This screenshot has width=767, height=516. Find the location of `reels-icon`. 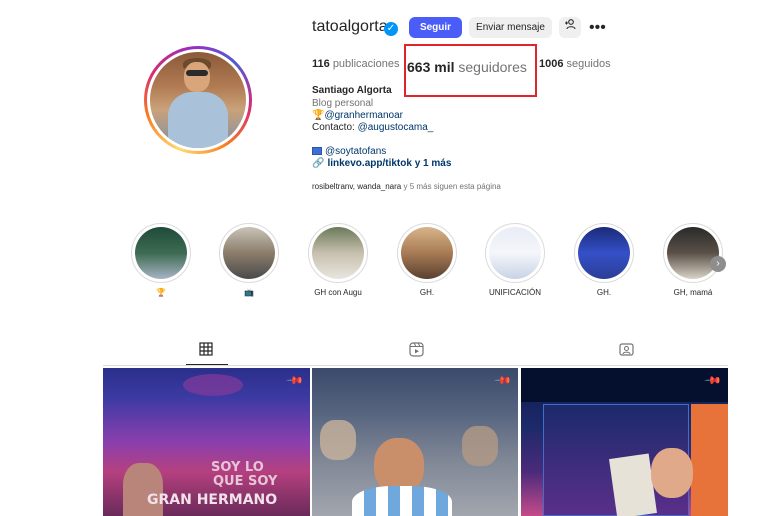

reels-icon is located at coordinates (417, 350).